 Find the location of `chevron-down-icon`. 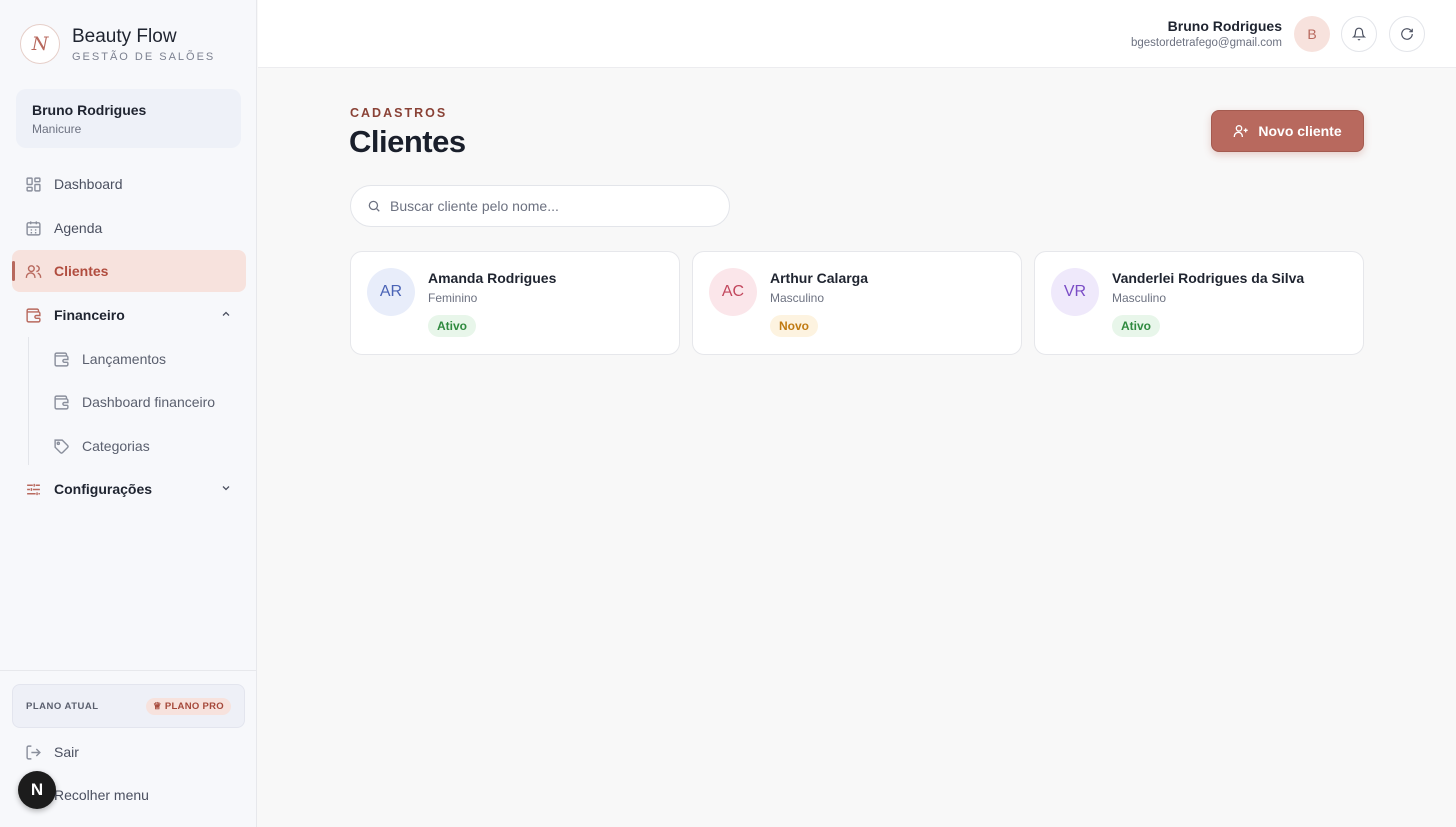

chevron-down-icon is located at coordinates (226, 489).